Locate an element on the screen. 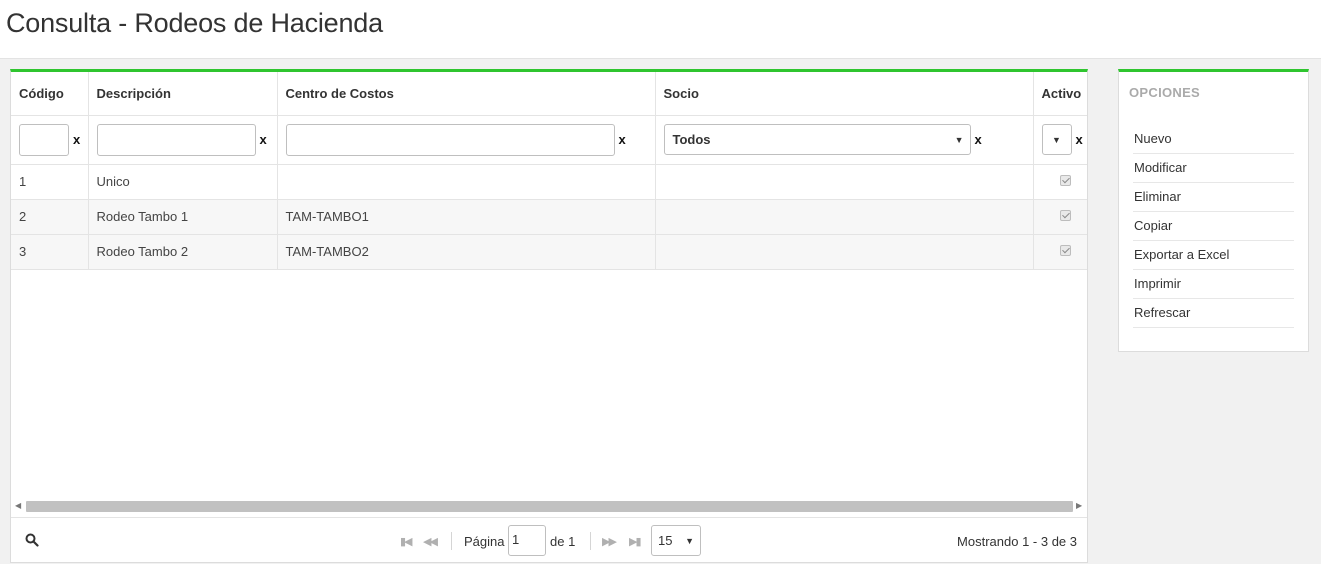 The image size is (1321, 564). descripcion-filter-input is located at coordinates (176, 139).